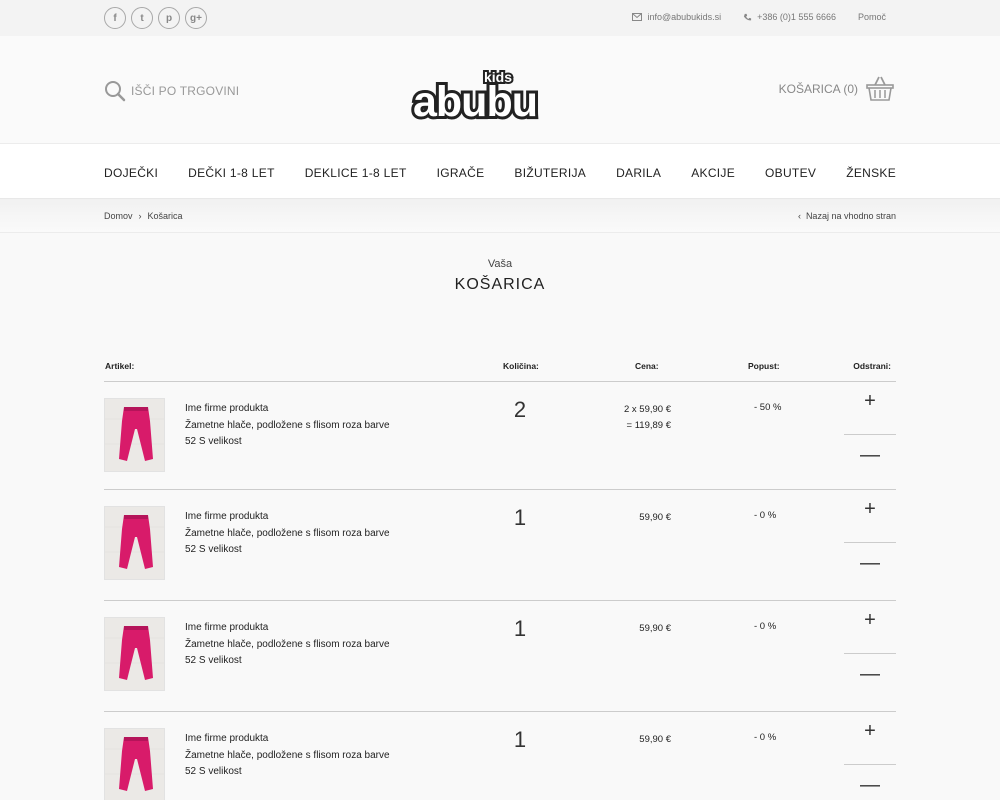 The image size is (1000, 800). What do you see at coordinates (818, 89) in the screenshot?
I see `cart-label: KOŠARICA (0)` at bounding box center [818, 89].